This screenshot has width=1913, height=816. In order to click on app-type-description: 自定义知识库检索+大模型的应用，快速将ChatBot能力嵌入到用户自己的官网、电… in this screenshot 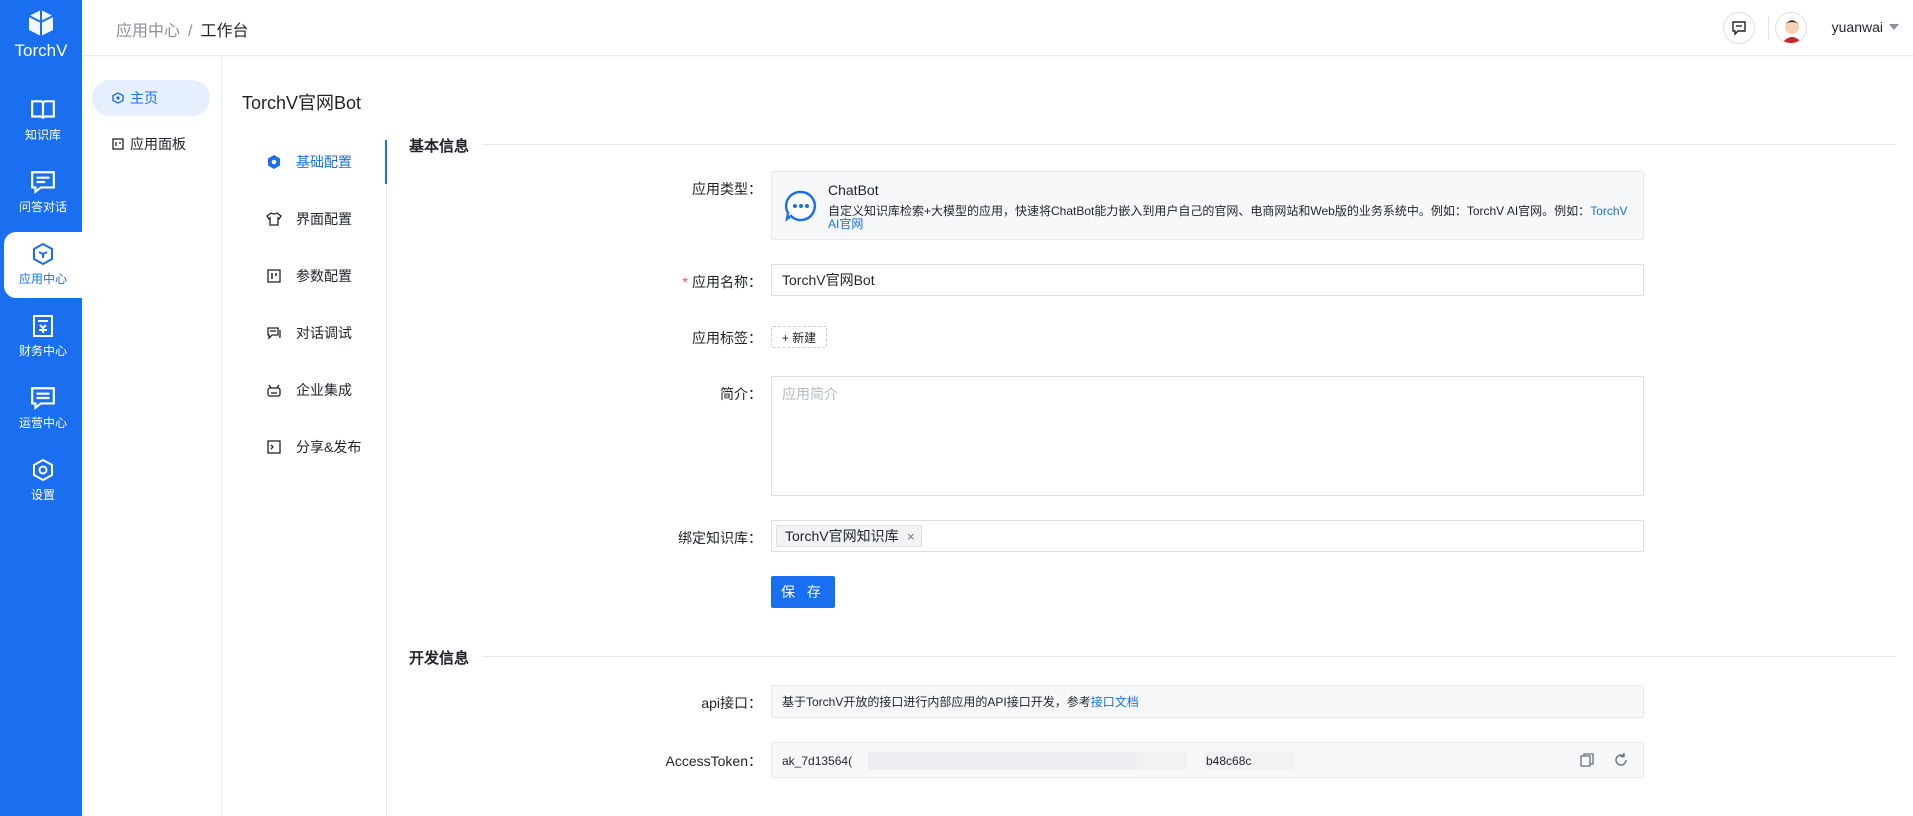, I will do `click(1229, 218)`.